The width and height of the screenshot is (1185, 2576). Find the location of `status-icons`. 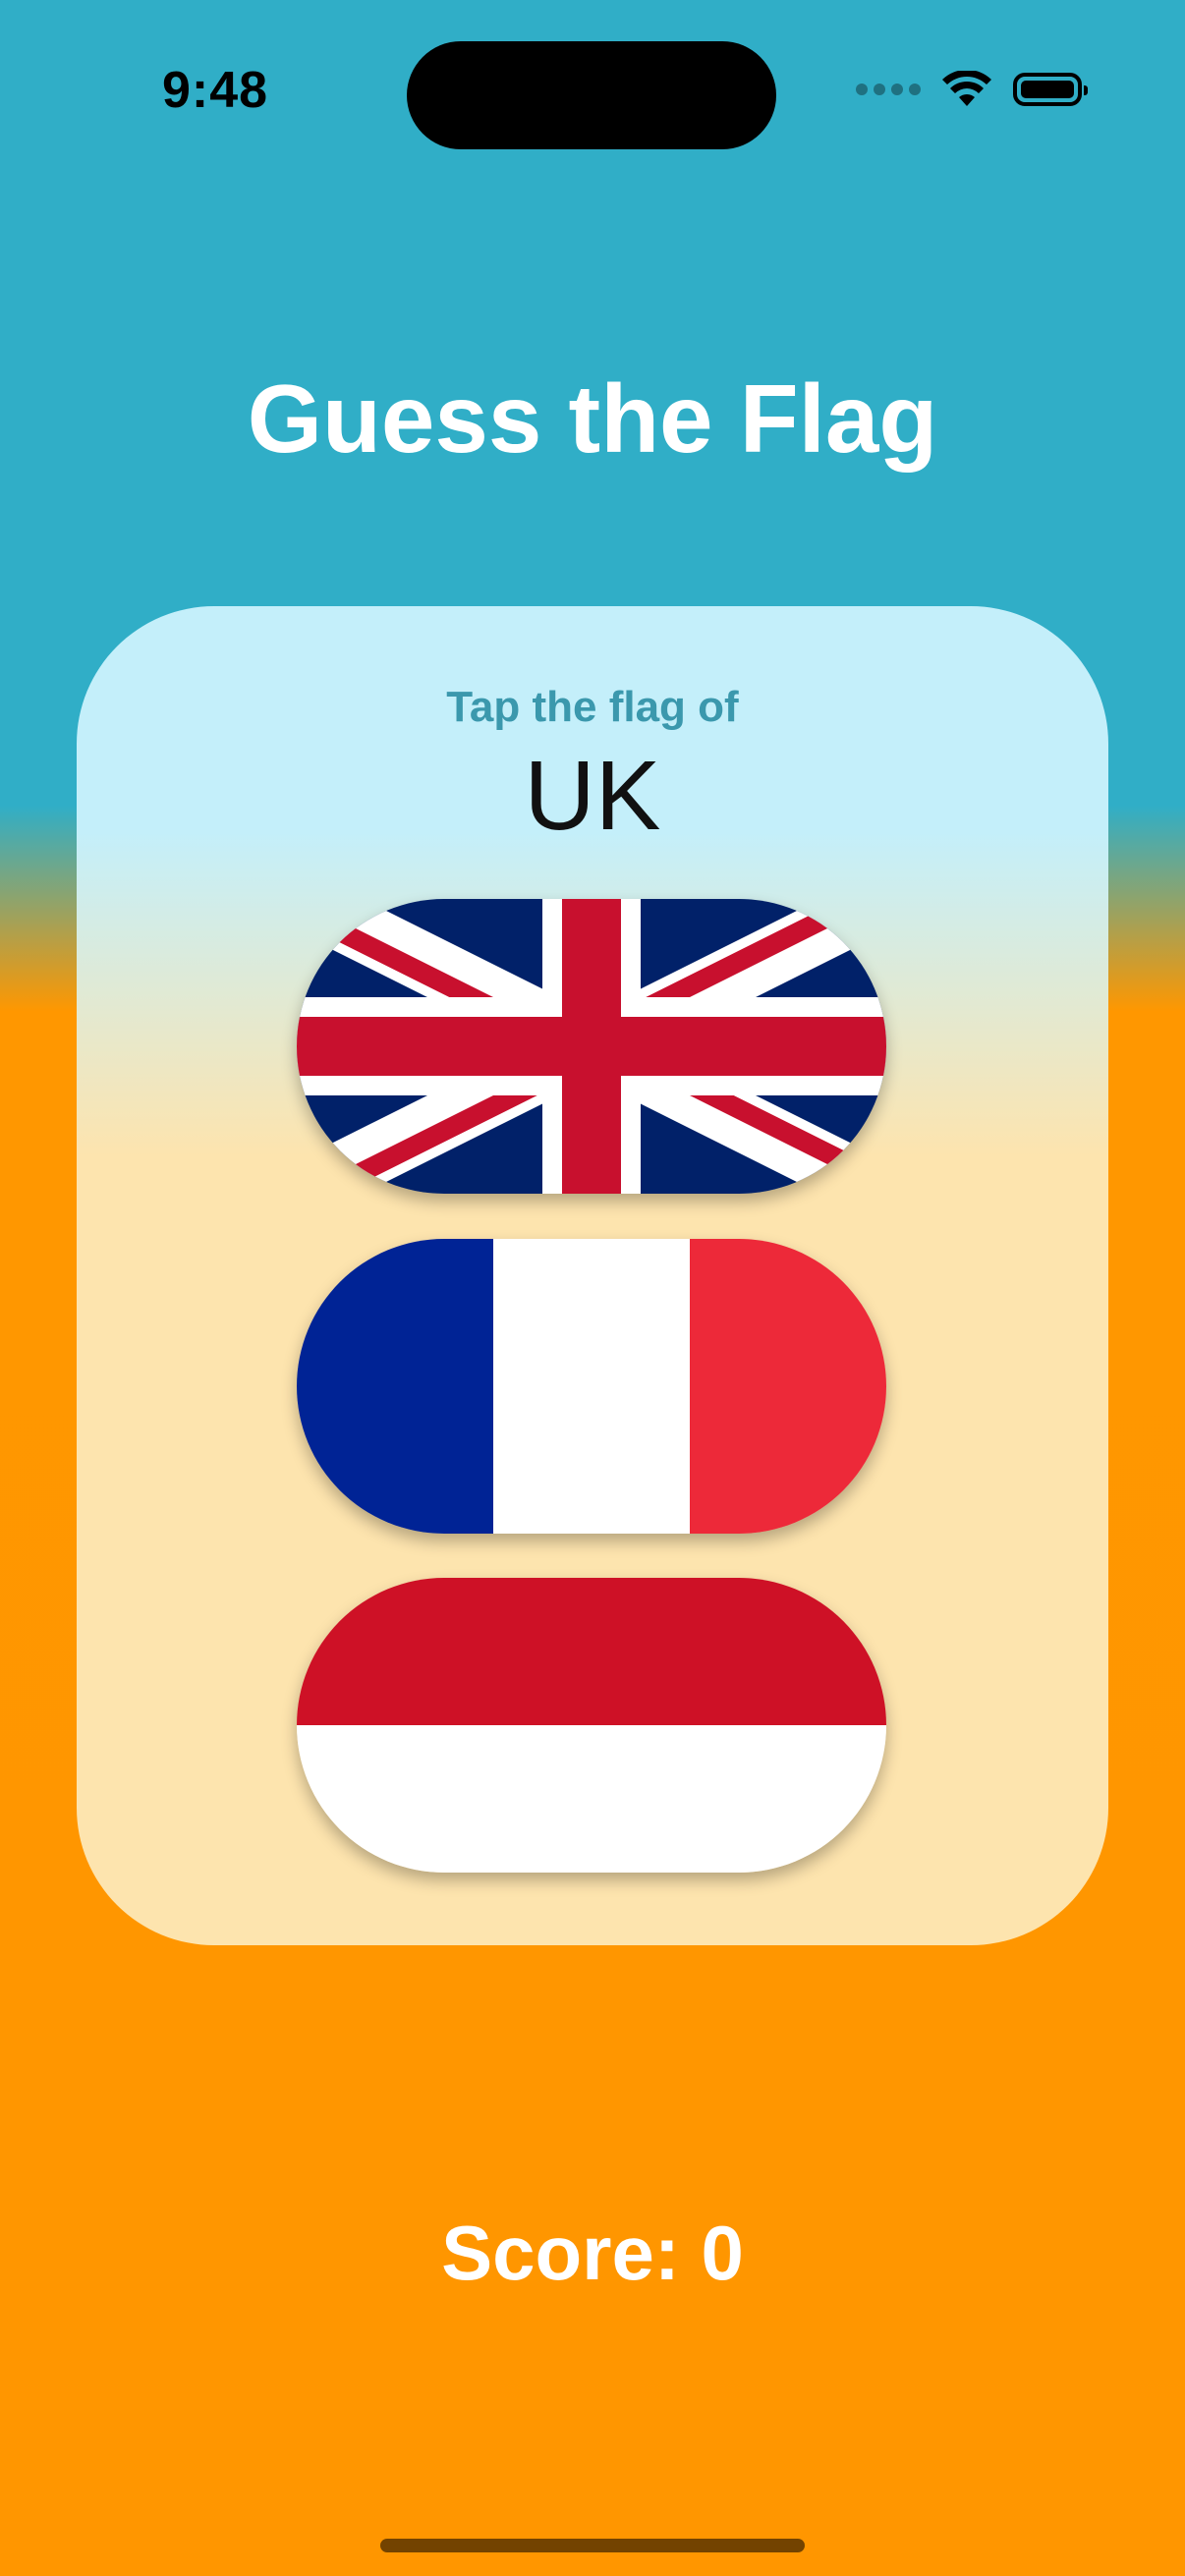

status-icons is located at coordinates (972, 89).